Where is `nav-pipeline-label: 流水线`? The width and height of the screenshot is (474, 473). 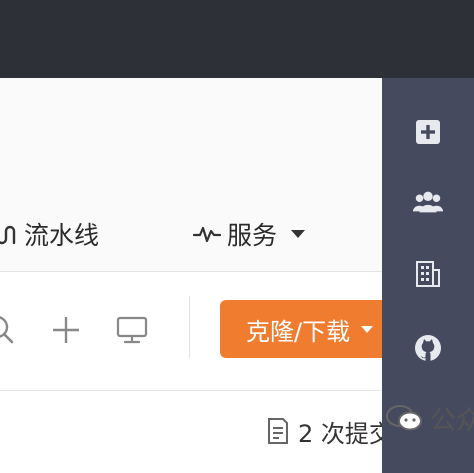
nav-pipeline-label: 流水线 is located at coordinates (62, 235).